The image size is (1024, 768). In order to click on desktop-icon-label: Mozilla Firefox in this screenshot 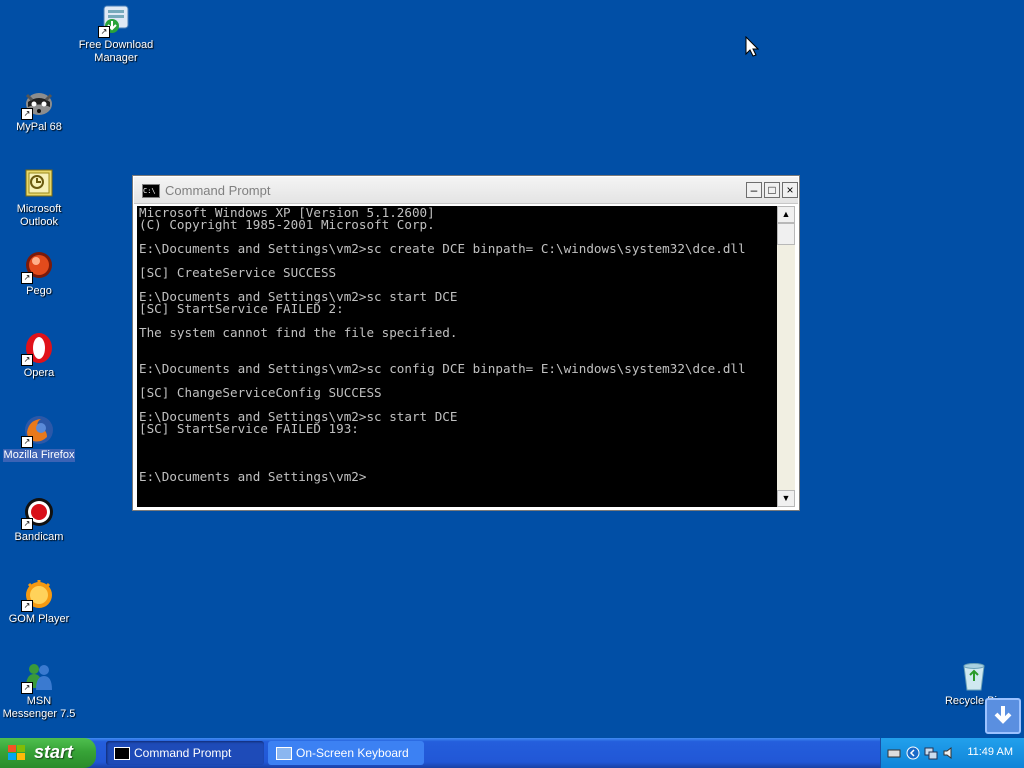, I will do `click(39, 455)`.